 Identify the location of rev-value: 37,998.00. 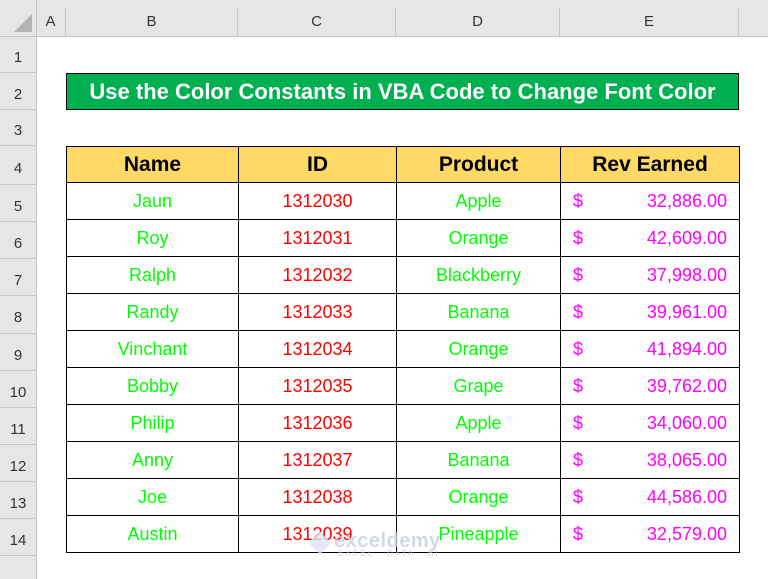
(686, 274).